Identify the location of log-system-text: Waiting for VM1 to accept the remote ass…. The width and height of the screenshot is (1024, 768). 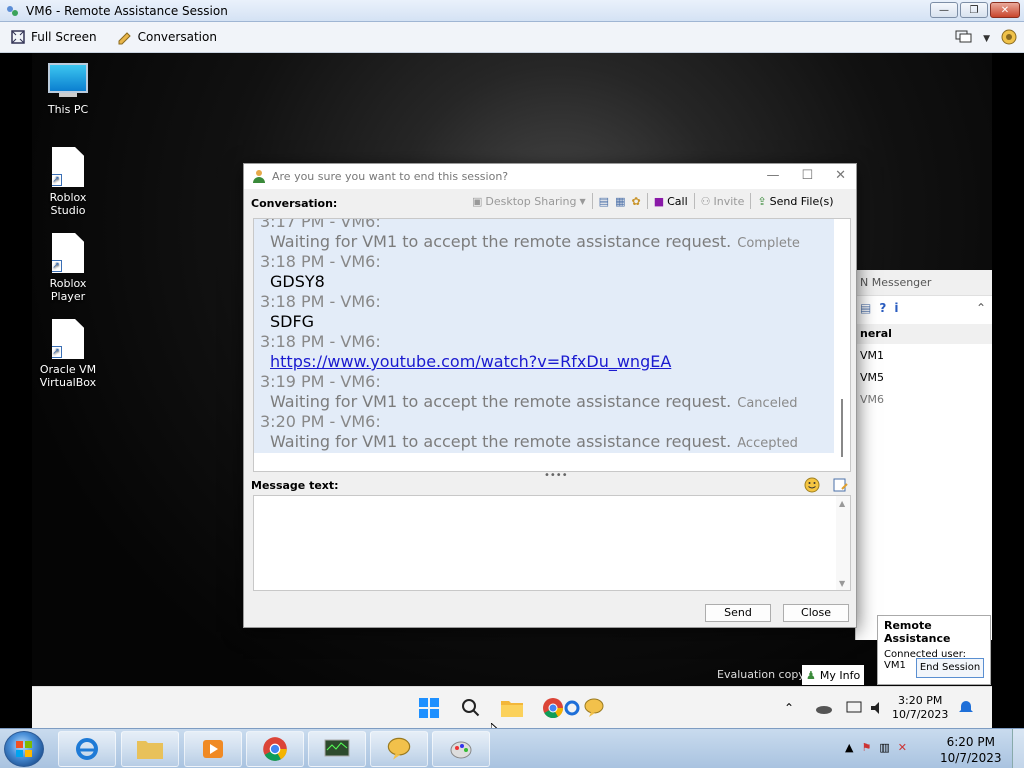
(501, 241).